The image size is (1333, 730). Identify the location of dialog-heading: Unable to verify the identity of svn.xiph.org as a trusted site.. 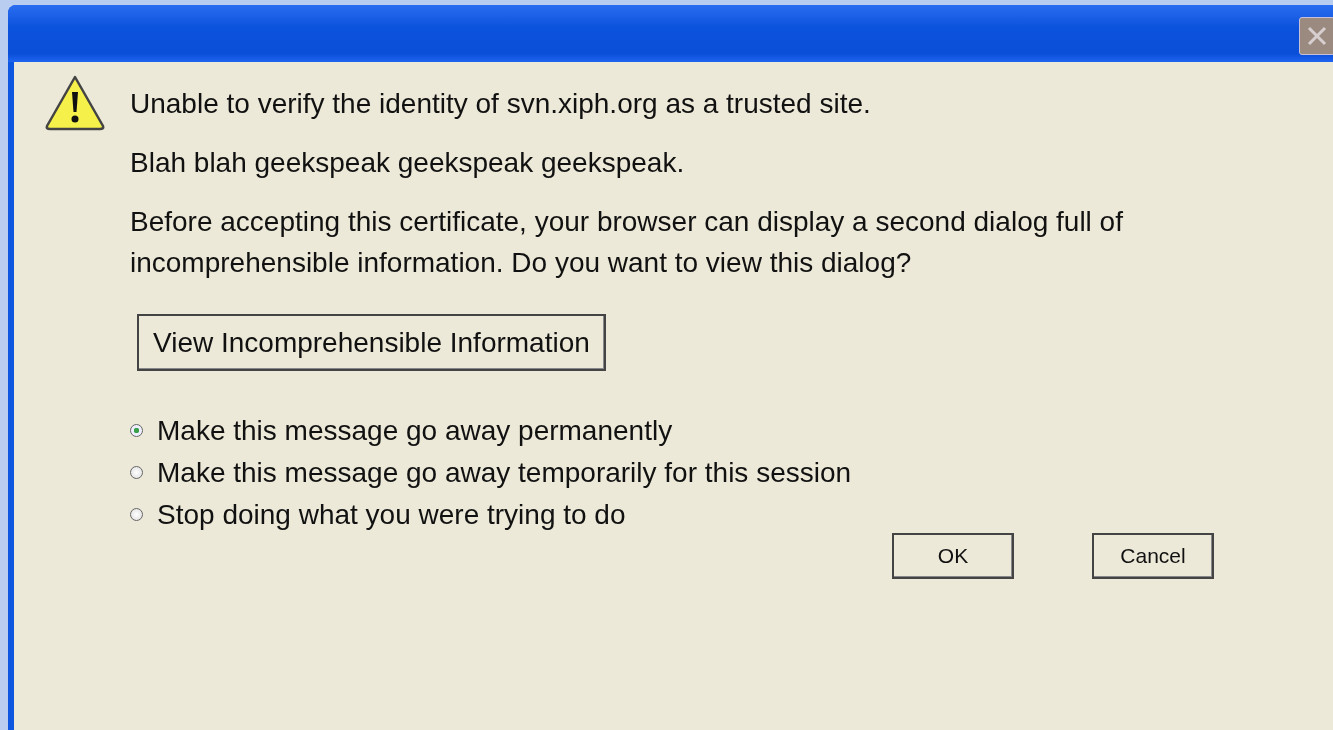
(501, 104).